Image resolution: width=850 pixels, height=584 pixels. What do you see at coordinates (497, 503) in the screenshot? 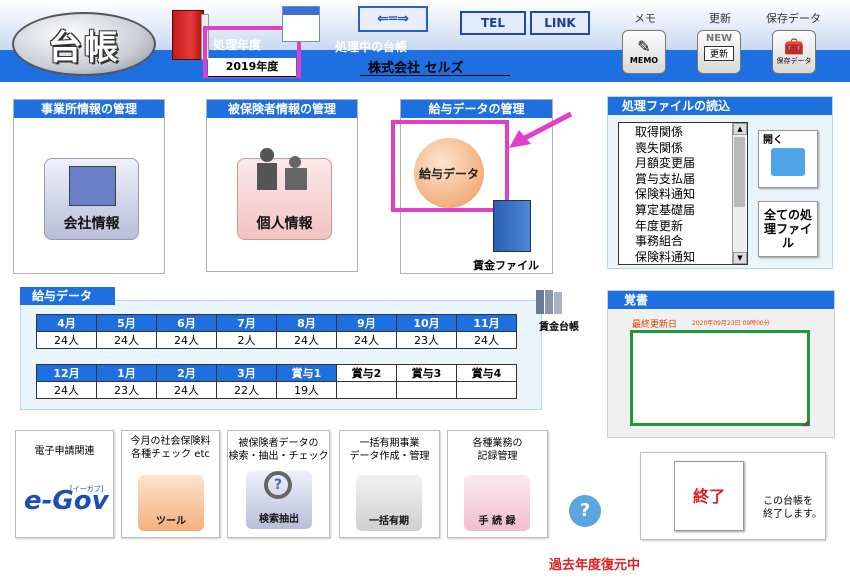
I see `records-button: 手 続 録` at bounding box center [497, 503].